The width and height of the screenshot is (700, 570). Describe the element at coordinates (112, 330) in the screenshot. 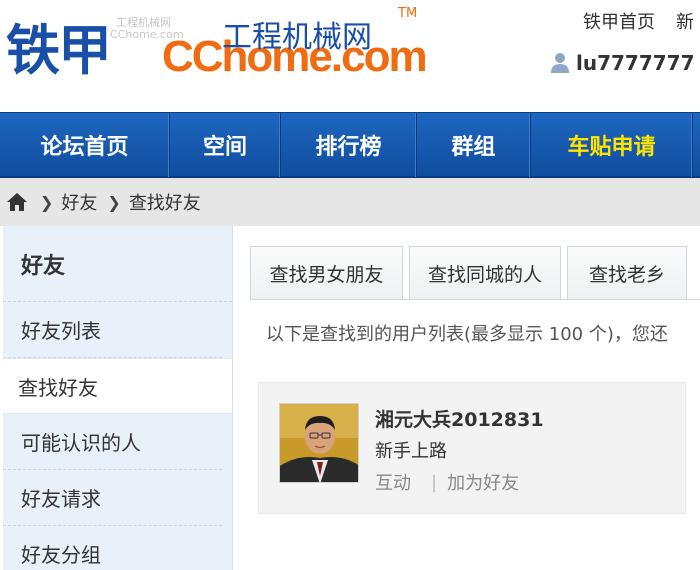

I see `sidebar-item-friend-list: 好友列表` at that location.